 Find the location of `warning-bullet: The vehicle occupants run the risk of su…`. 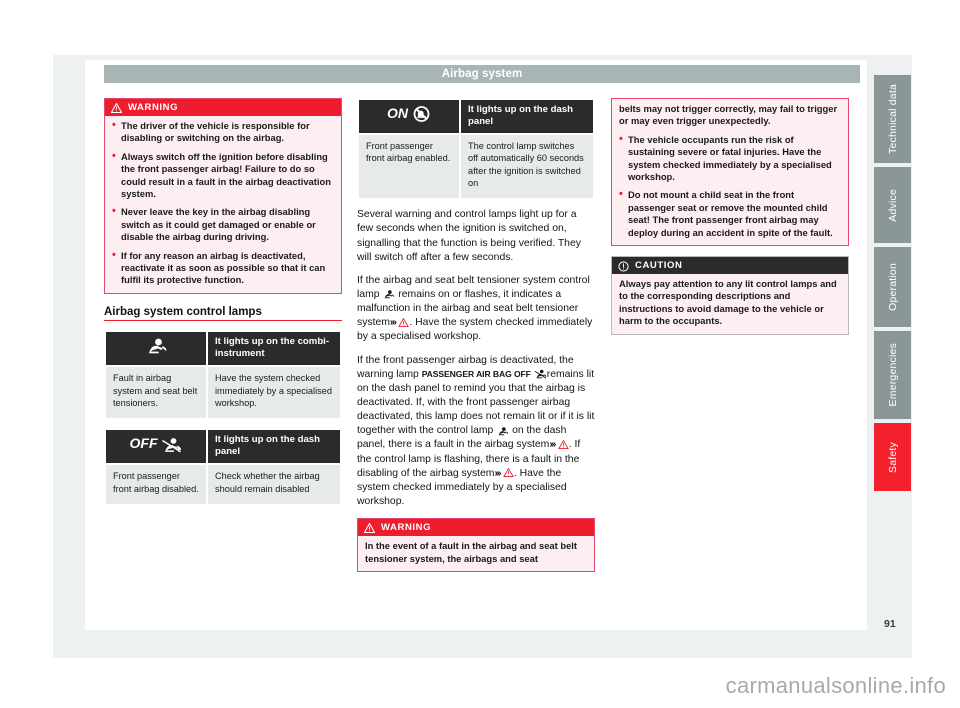

warning-bullet: The vehicle occupants run the risk of su… is located at coordinates (730, 158).